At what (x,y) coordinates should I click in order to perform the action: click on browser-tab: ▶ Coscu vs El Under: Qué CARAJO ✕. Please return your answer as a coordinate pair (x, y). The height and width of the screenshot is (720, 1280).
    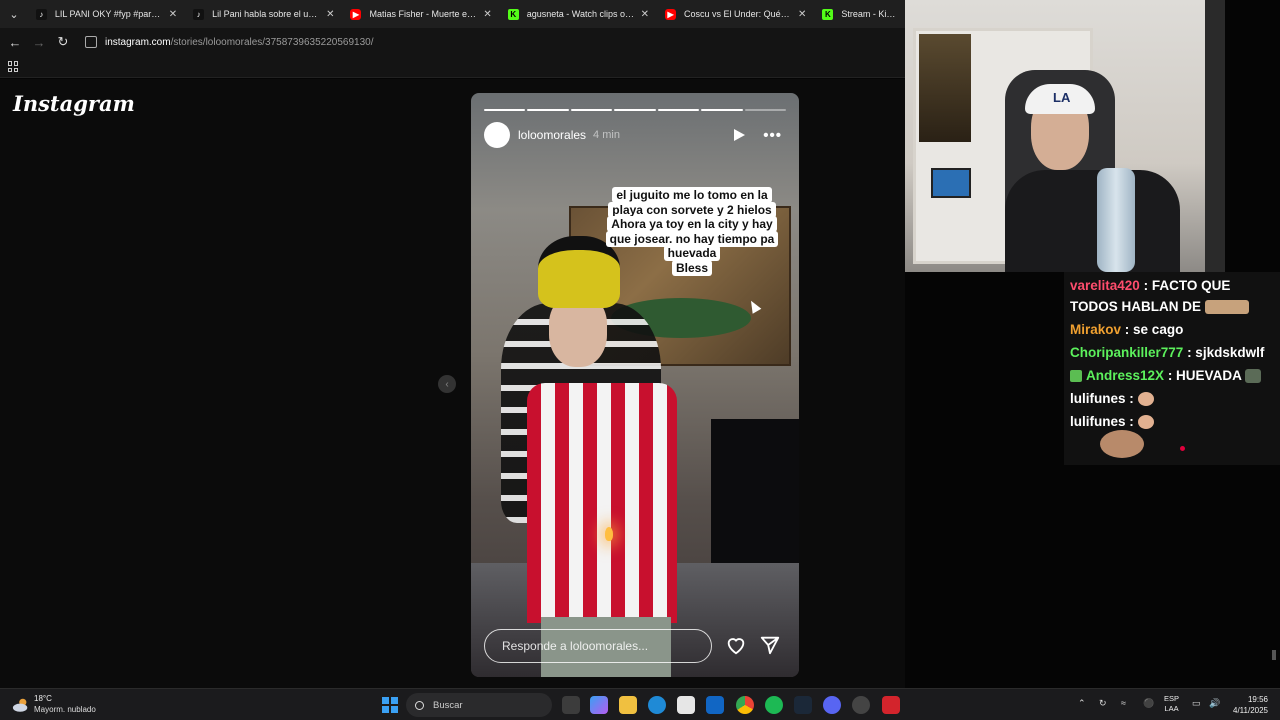
    Looking at the image, I should click on (735, 14).